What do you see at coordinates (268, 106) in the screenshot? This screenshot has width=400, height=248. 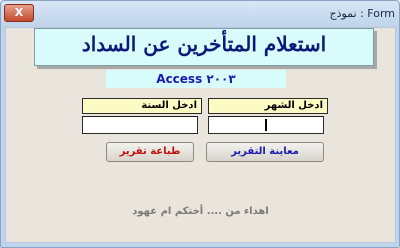 I see `month-label: ادخل الشهر` at bounding box center [268, 106].